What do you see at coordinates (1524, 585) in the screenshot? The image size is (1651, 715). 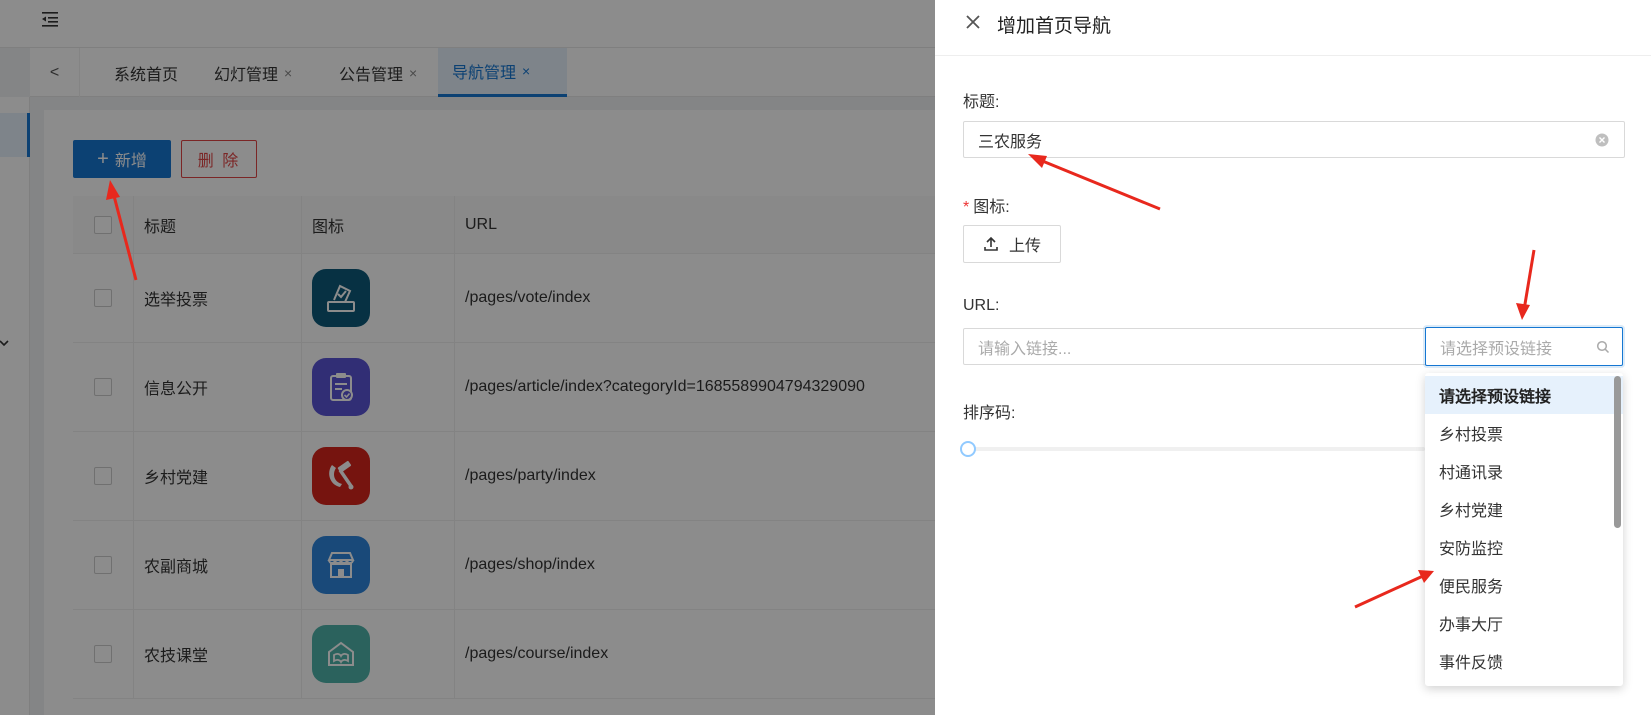 I see `dropdown-option: 便民服务` at bounding box center [1524, 585].